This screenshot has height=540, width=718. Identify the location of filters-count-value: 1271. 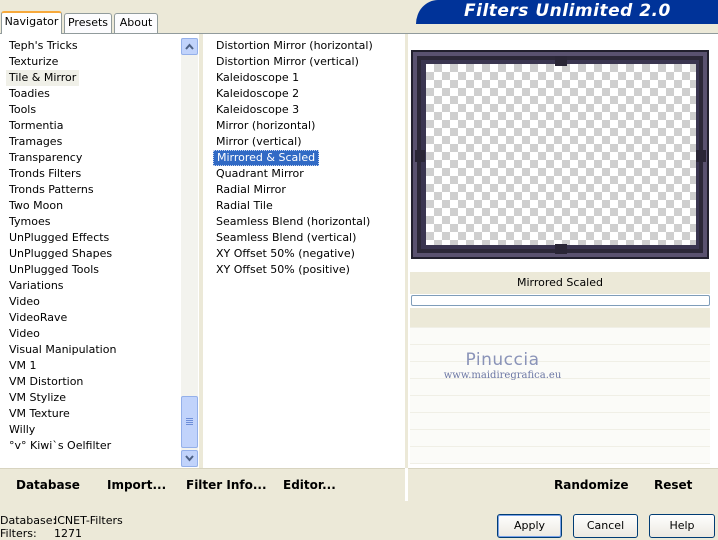
(68, 533).